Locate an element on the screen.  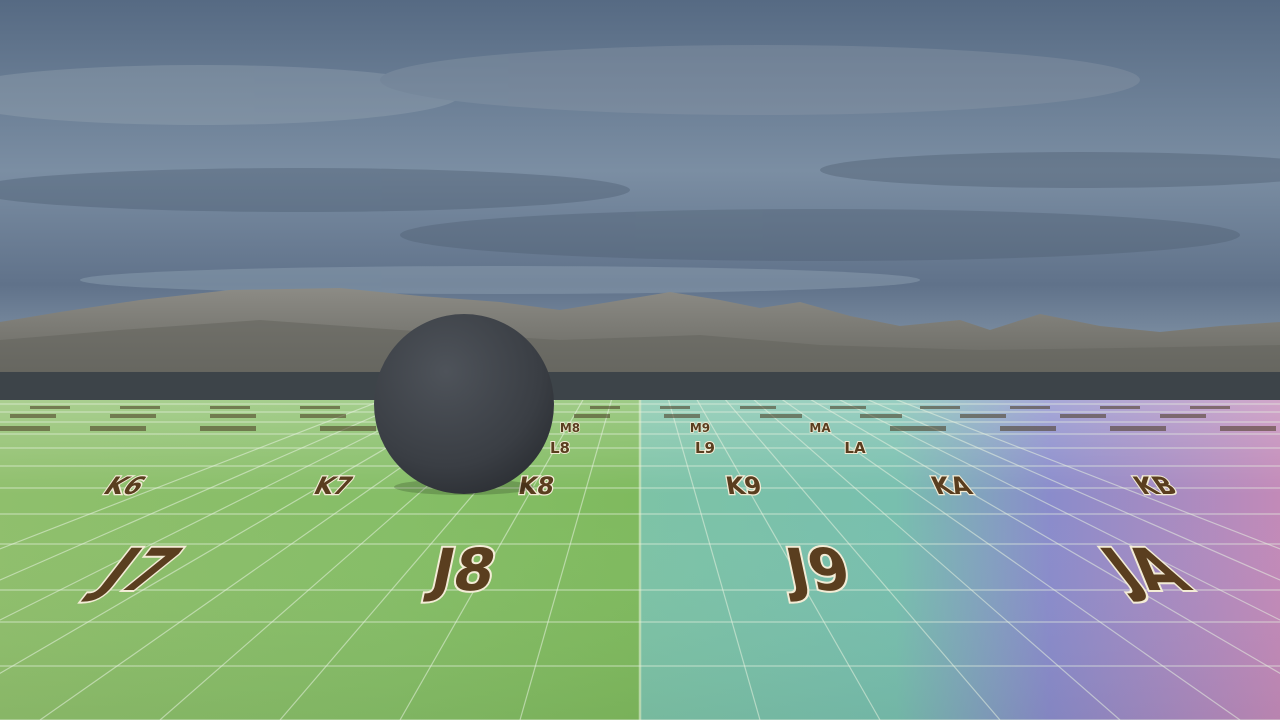
floor-label: K9 is located at coordinates (744, 486).